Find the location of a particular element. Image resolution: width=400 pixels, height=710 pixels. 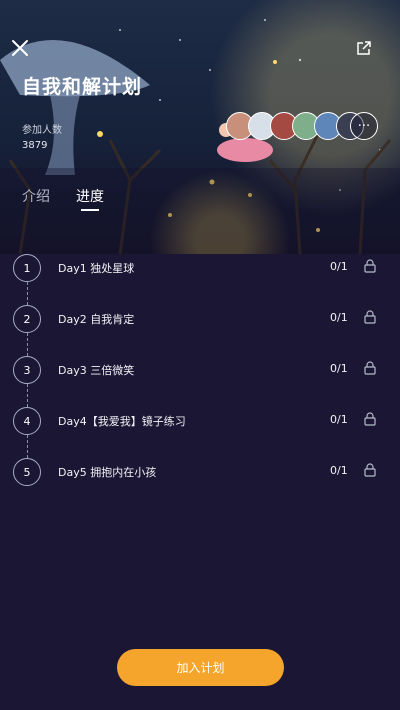

step-circle: 1 is located at coordinates (27, 268).